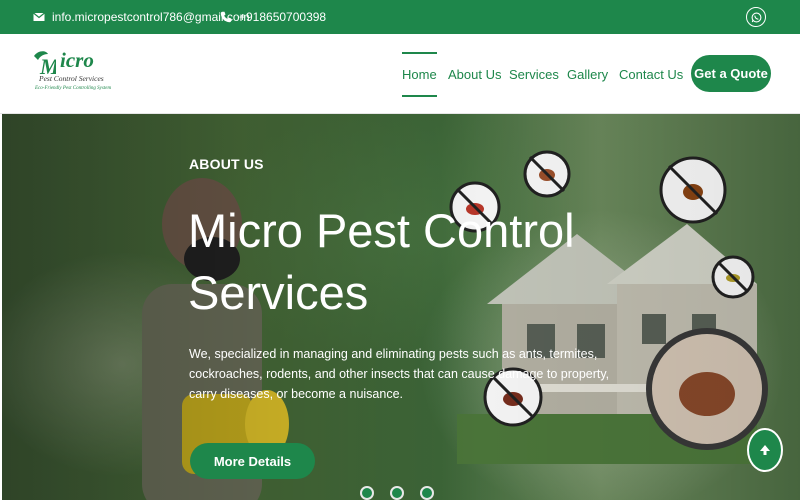 The image size is (800, 500). What do you see at coordinates (226, 17) in the screenshot?
I see `phone-icon` at bounding box center [226, 17].